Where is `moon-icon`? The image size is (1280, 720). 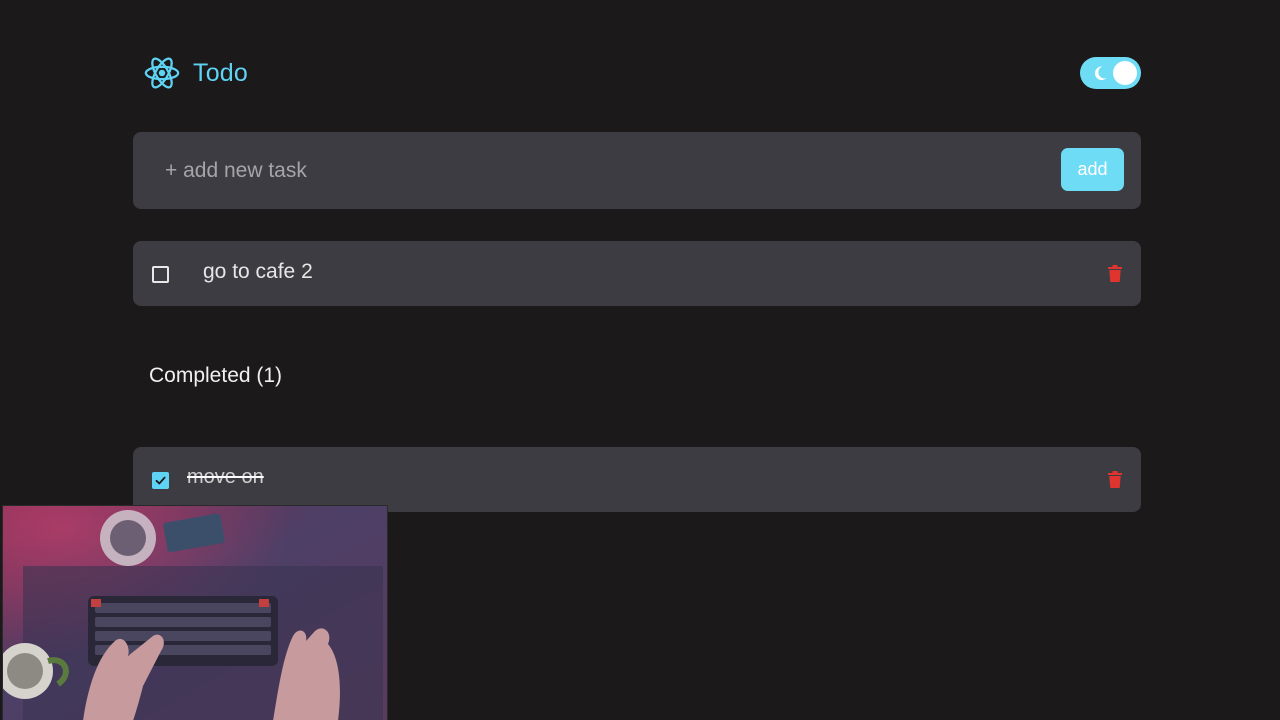 moon-icon is located at coordinates (1100, 73).